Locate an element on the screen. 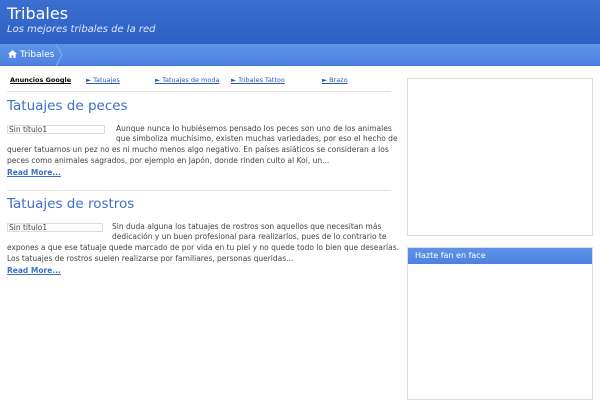 Image resolution: width=600 pixels, height=400 pixels. fan-box-title: Hazte fan en face is located at coordinates (500, 256).